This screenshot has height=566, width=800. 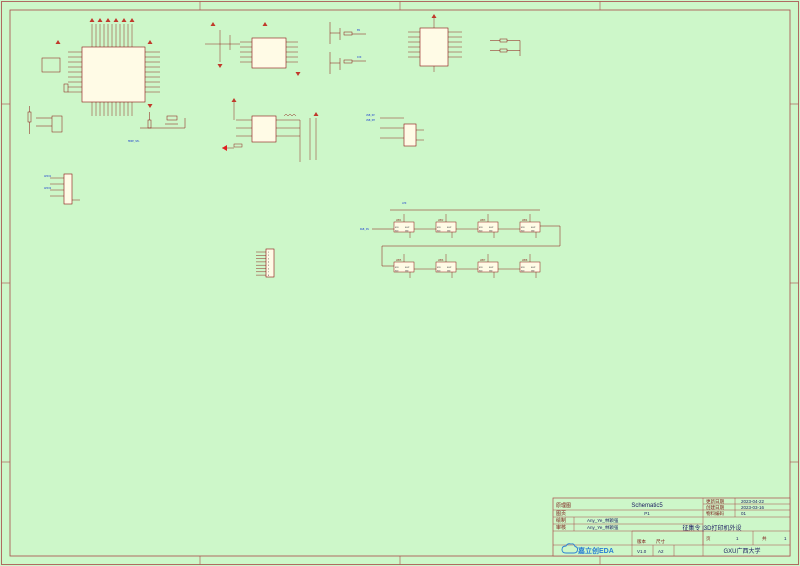 I want to click on net-label-mode: MODE_SEL, so click(x=134, y=141).